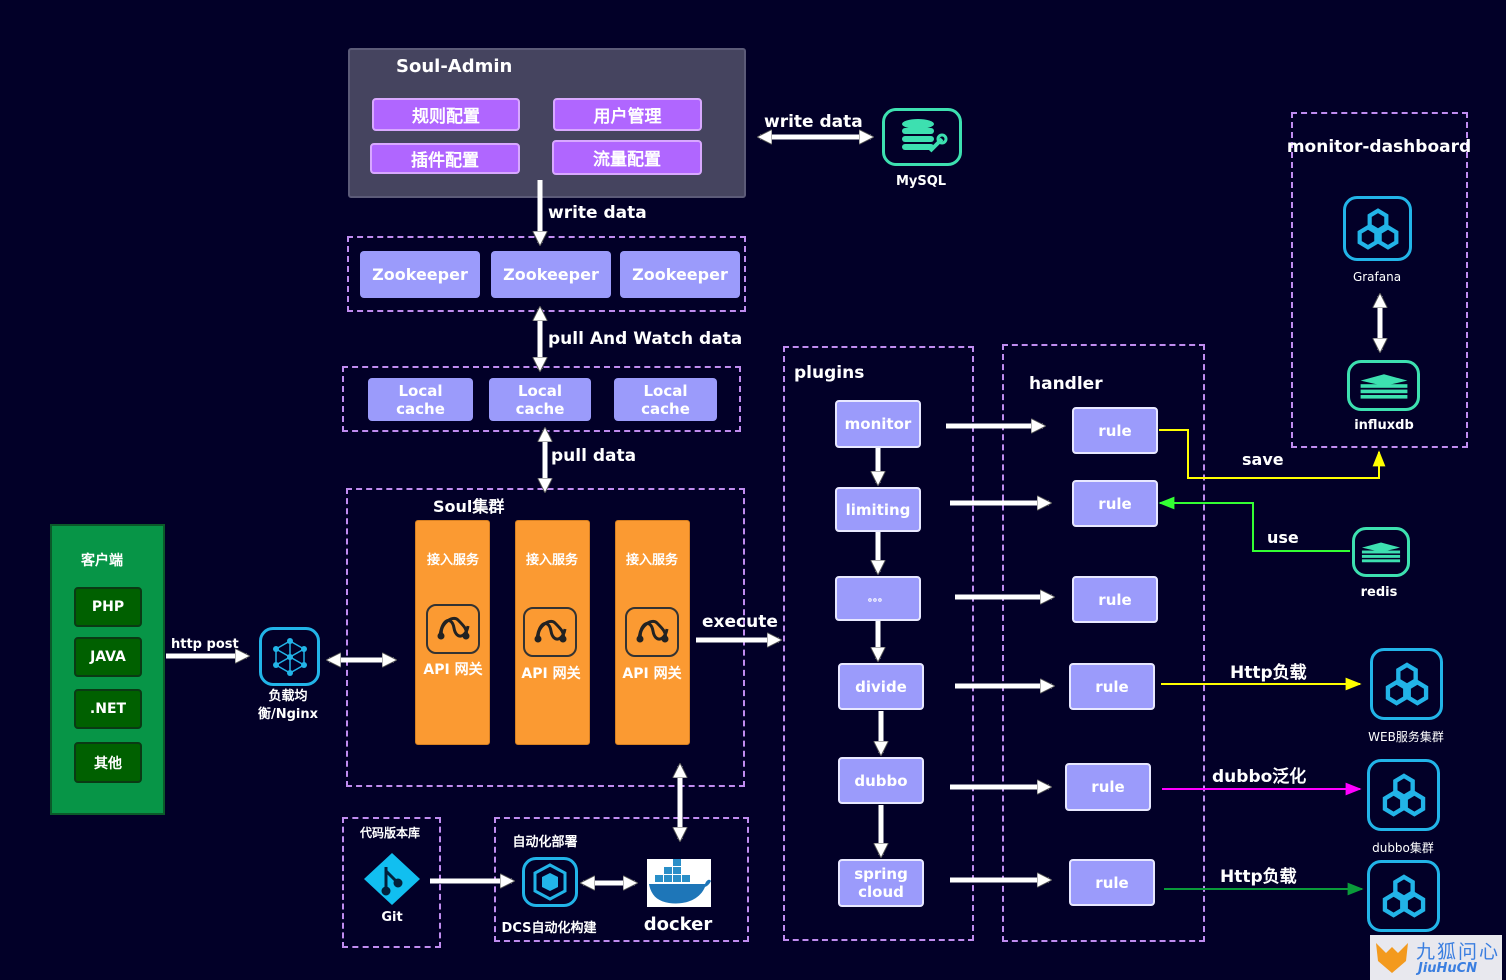  I want to click on client-java: JAVA, so click(108, 657).